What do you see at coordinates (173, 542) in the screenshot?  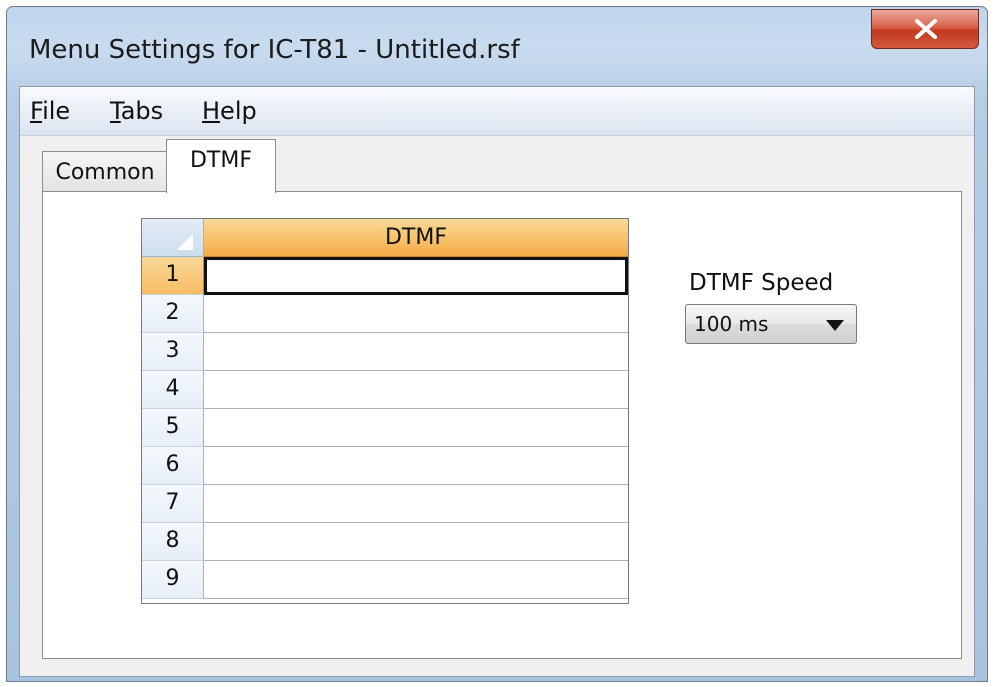 I see `row-header: 8` at bounding box center [173, 542].